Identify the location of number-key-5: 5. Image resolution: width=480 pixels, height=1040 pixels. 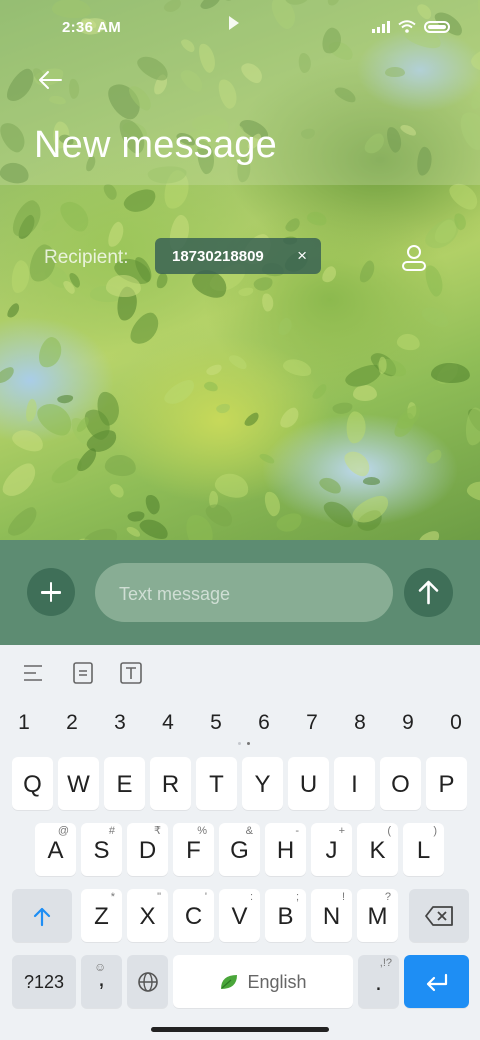
(216, 723).